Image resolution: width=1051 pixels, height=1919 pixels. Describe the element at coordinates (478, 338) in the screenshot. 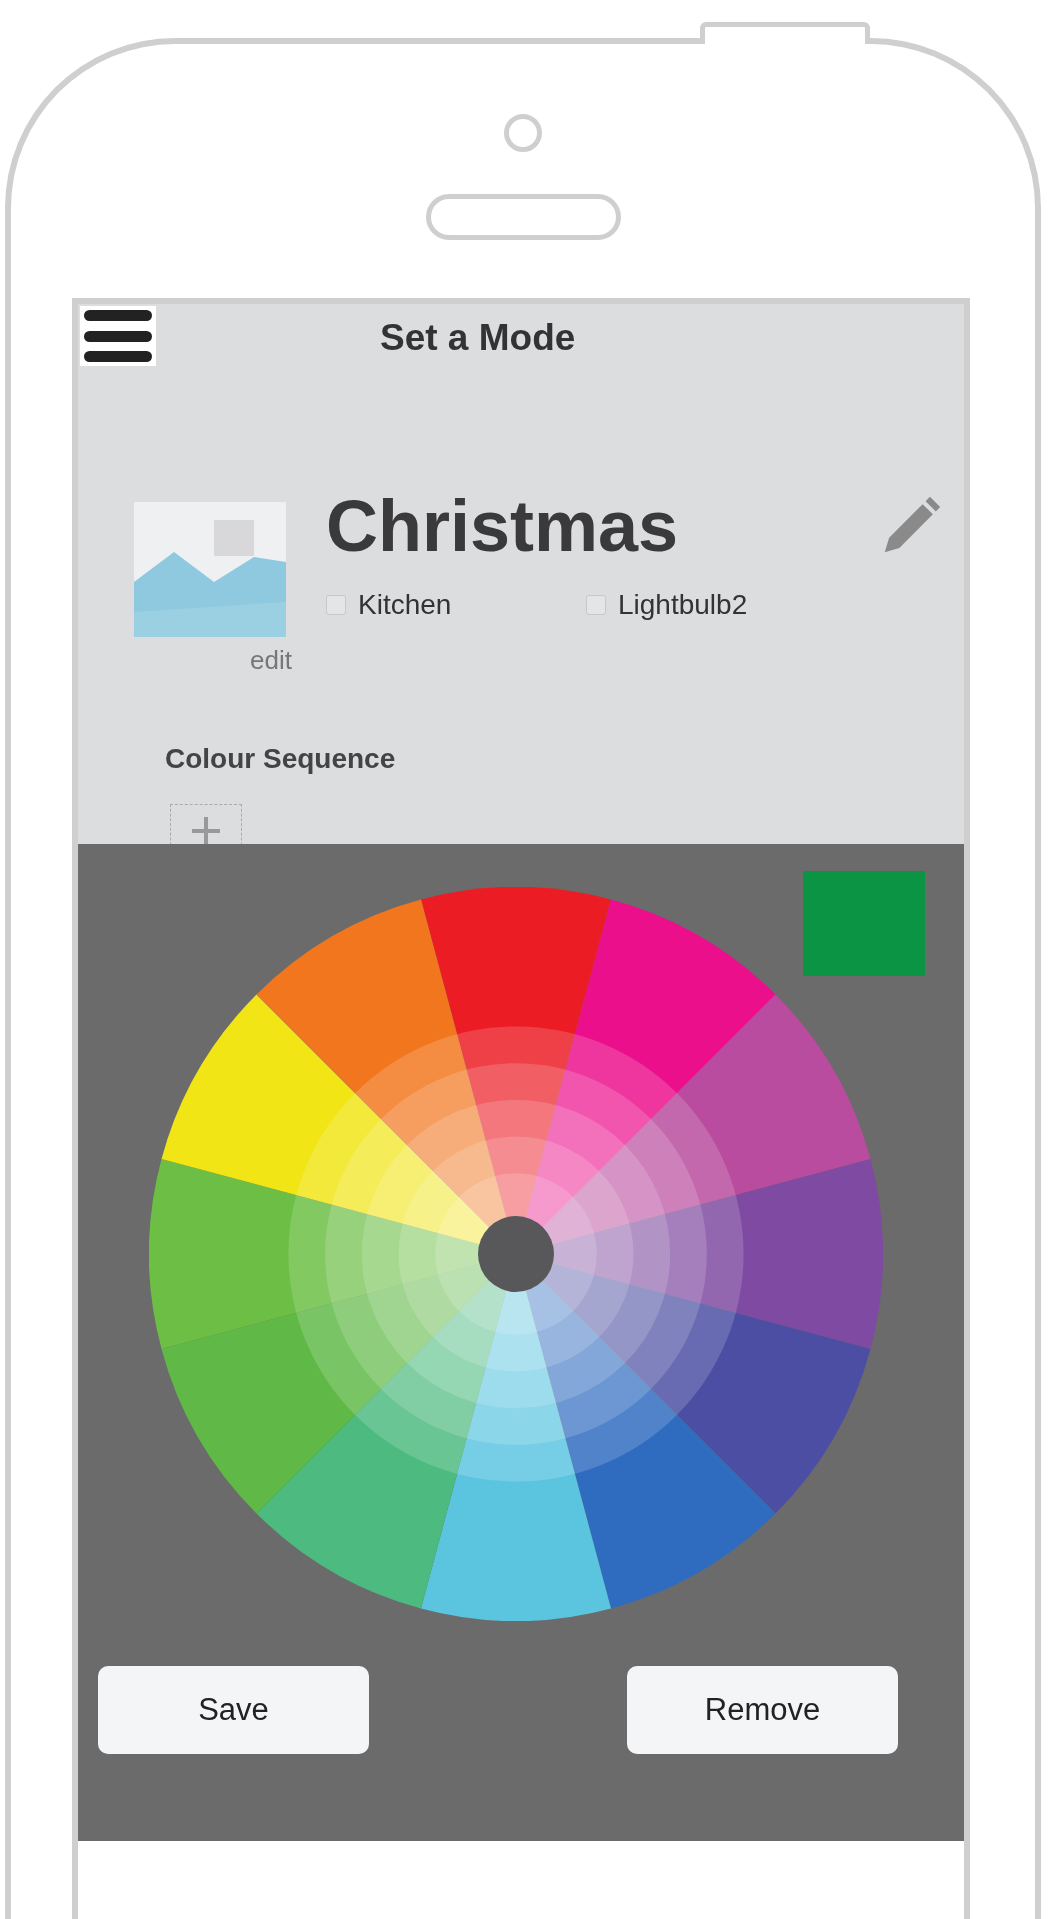

I see `screen-title: Set a Mode` at that location.